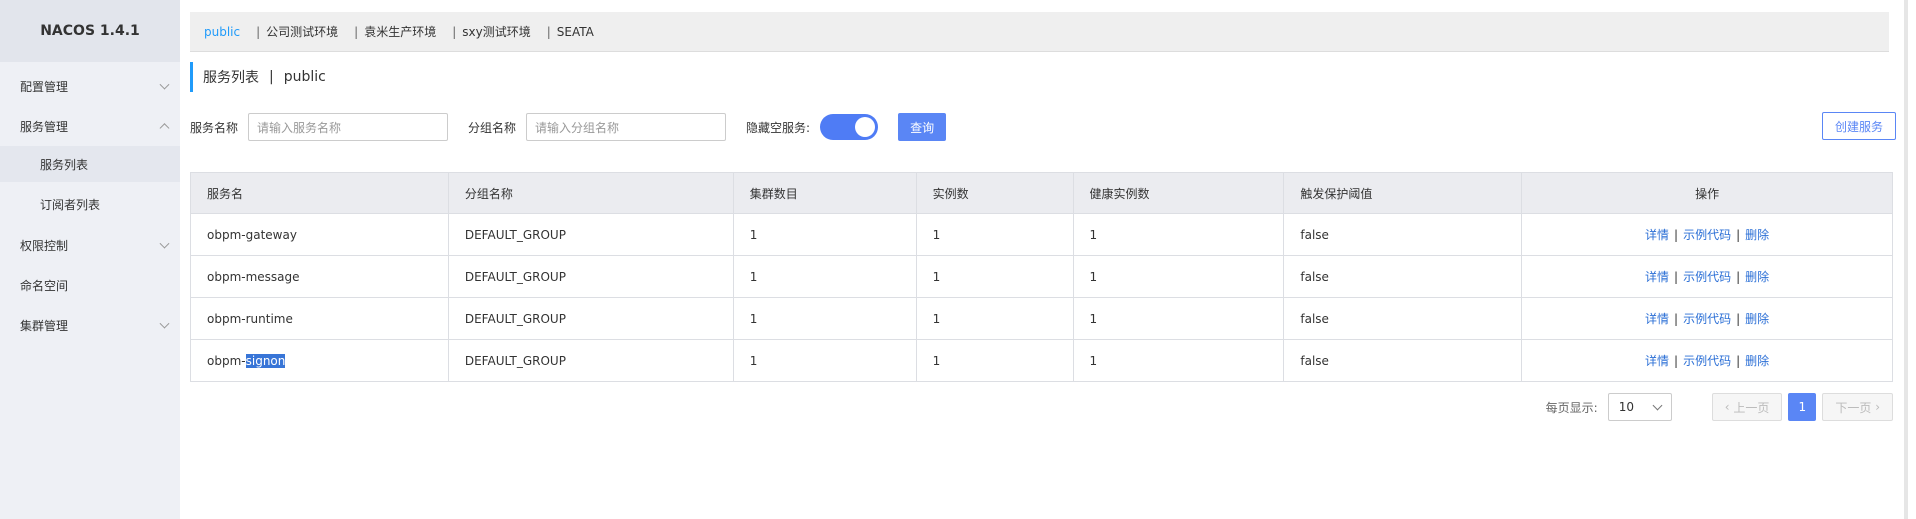 The width and height of the screenshot is (1916, 519). I want to click on namespace-public: public, so click(222, 32).